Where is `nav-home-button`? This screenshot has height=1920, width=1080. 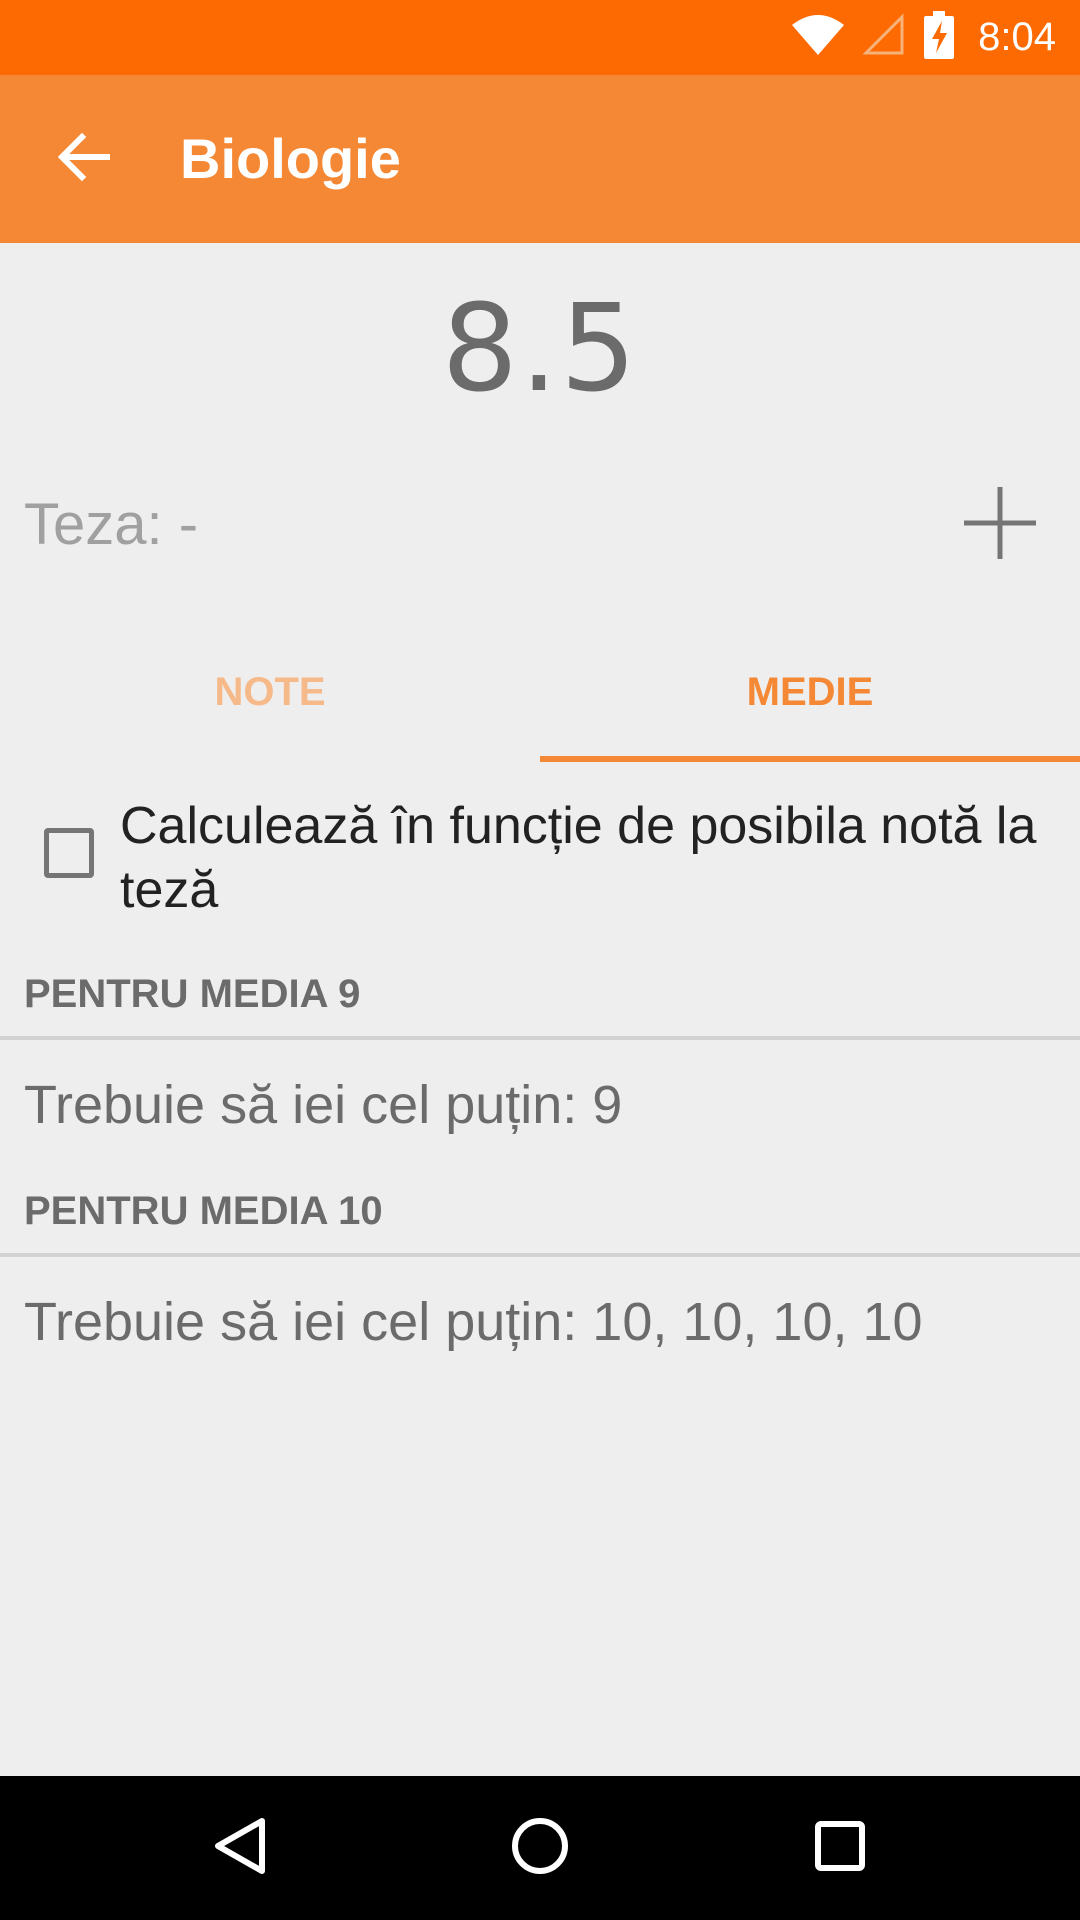 nav-home-button is located at coordinates (540, 1848).